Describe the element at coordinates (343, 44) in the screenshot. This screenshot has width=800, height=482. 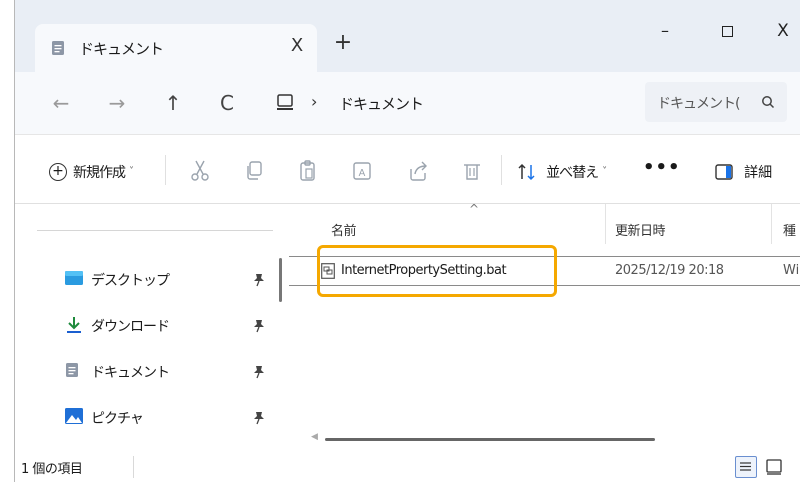
I see `new-tab-button: +` at that location.